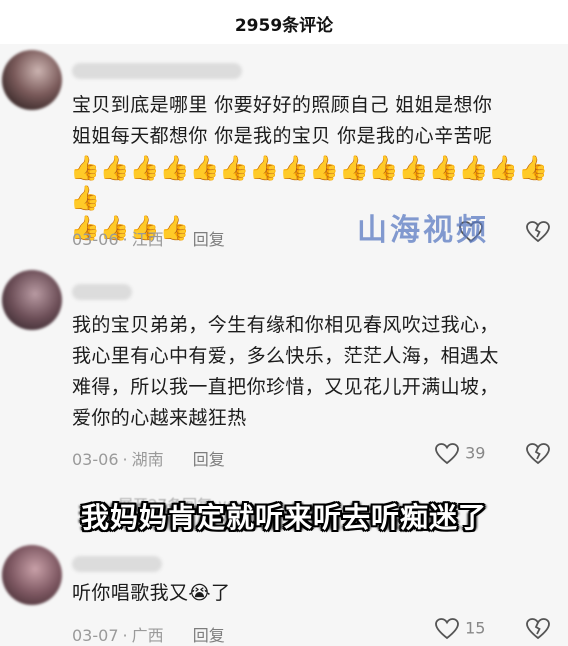  I want to click on comments-header: 2959条评论, so click(284, 22).